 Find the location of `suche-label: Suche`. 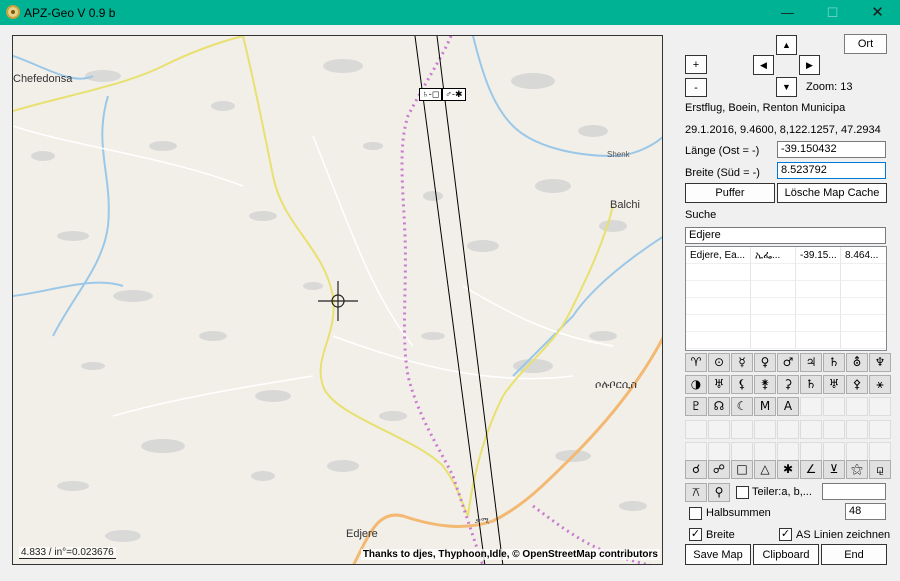

suche-label: Suche is located at coordinates (701, 215).